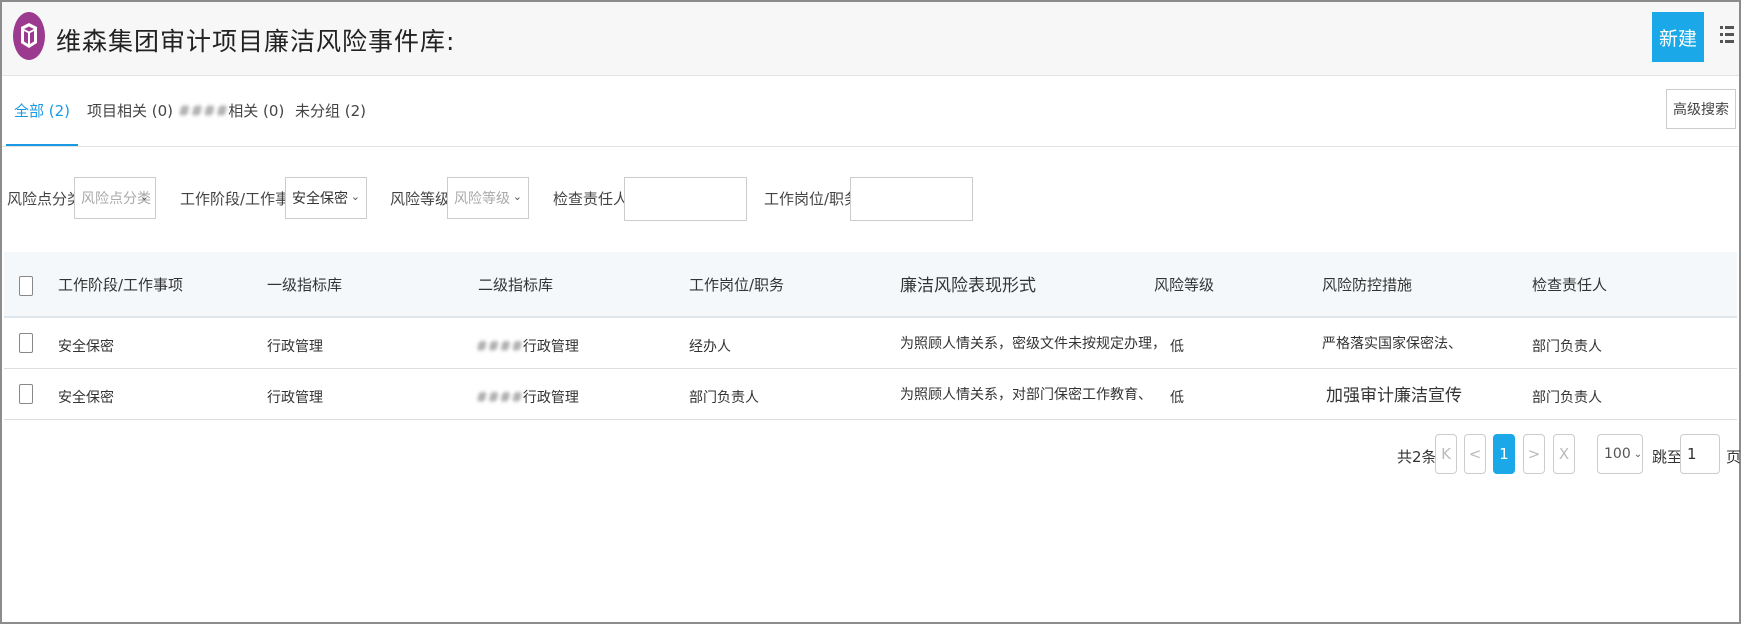  What do you see at coordinates (685, 199) in the screenshot?
I see `inspector-input` at bounding box center [685, 199].